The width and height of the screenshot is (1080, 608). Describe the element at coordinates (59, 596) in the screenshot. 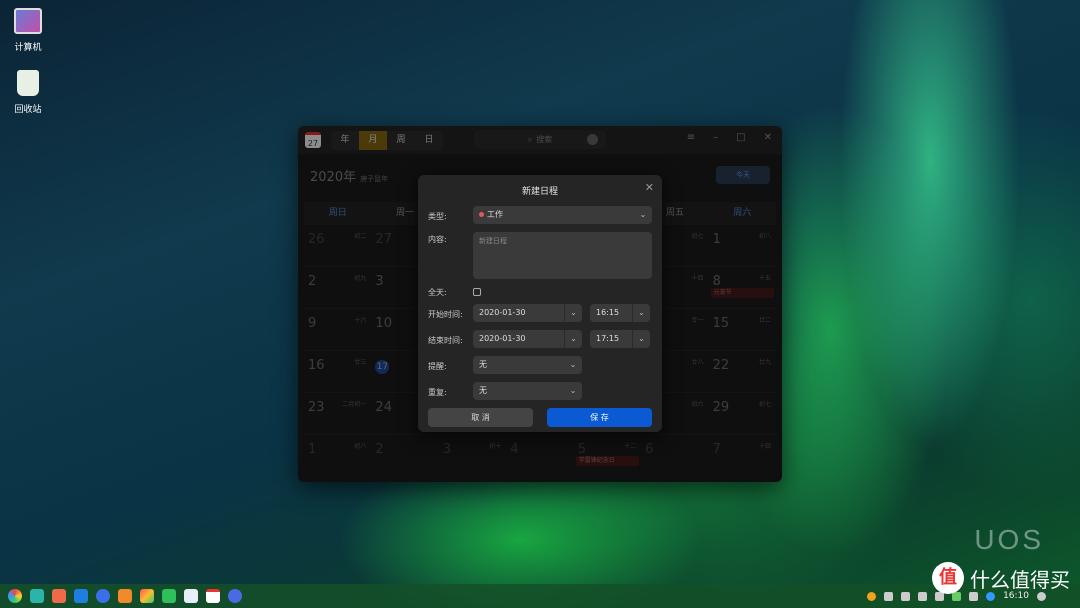

I see `app-grid-icon` at that location.